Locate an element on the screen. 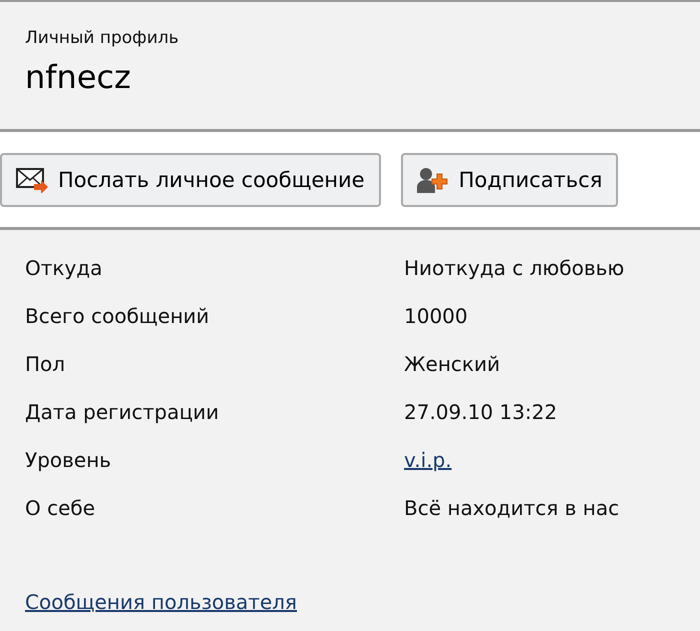 This screenshot has height=631, width=700. field-label: Пол is located at coordinates (45, 364).